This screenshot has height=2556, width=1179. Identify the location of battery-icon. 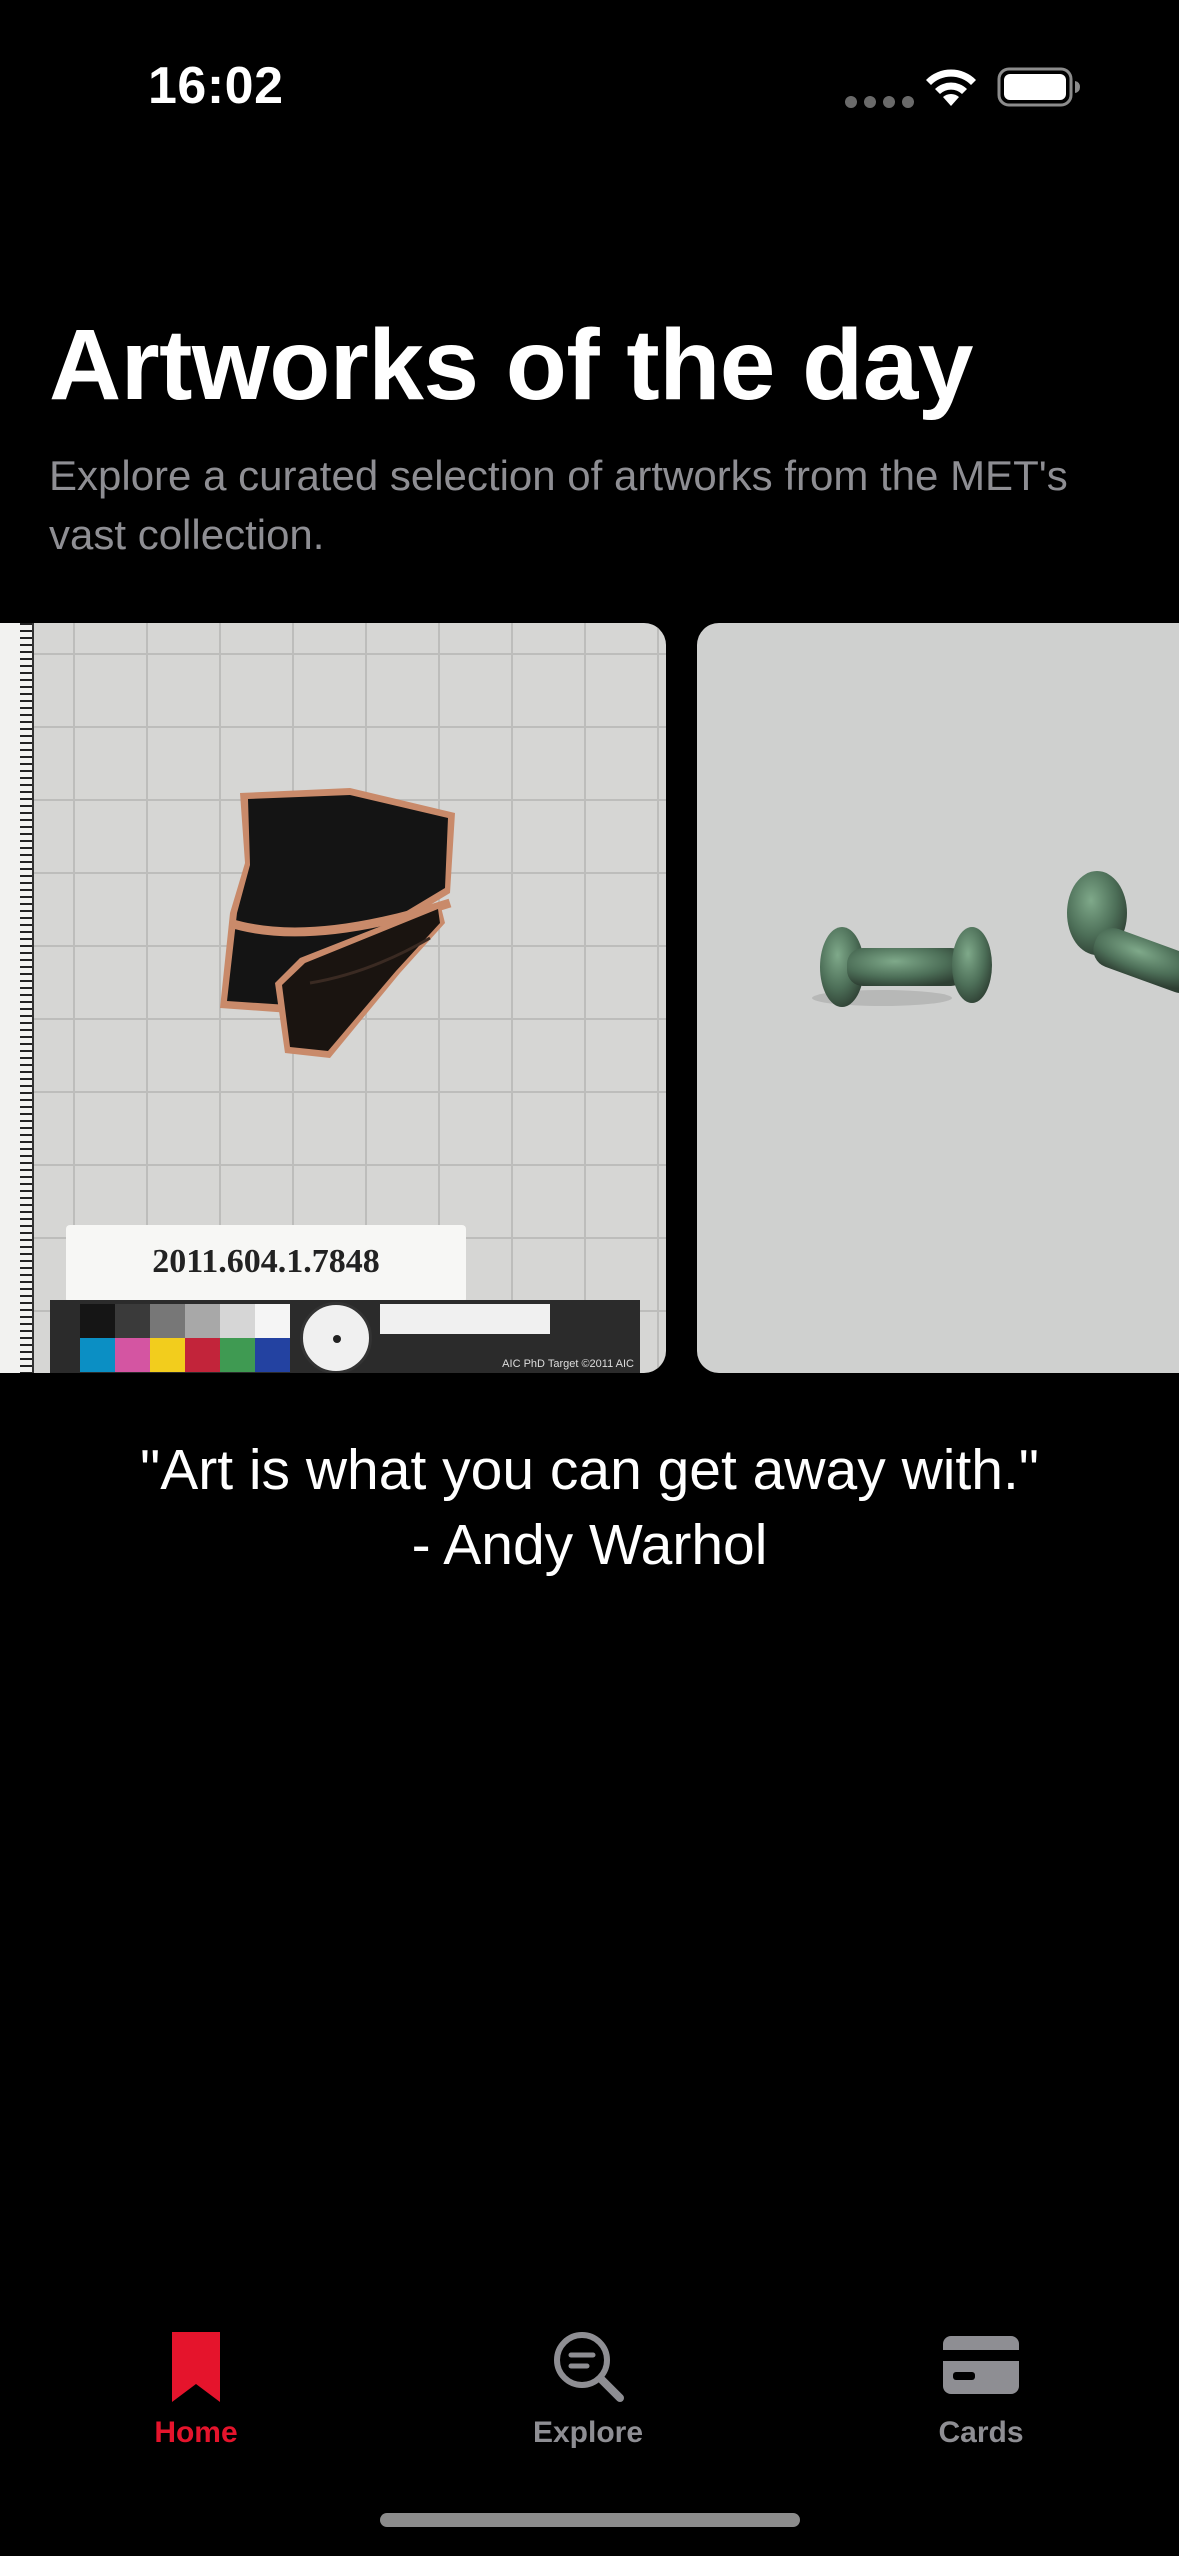
(1038, 87).